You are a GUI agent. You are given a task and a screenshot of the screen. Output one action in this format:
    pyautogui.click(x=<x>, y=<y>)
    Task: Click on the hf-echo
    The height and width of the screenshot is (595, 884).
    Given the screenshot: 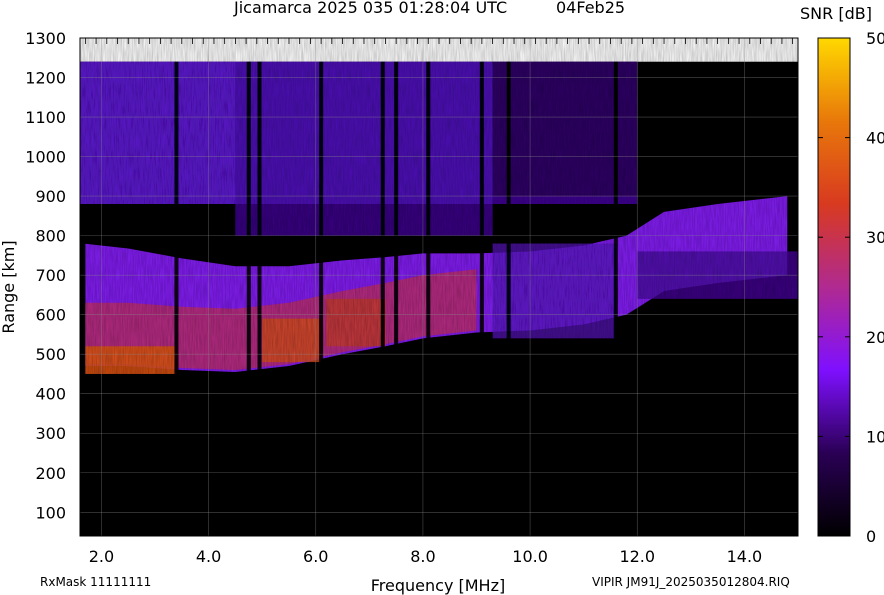 What is the action you would take?
    pyautogui.click(x=554, y=291)
    